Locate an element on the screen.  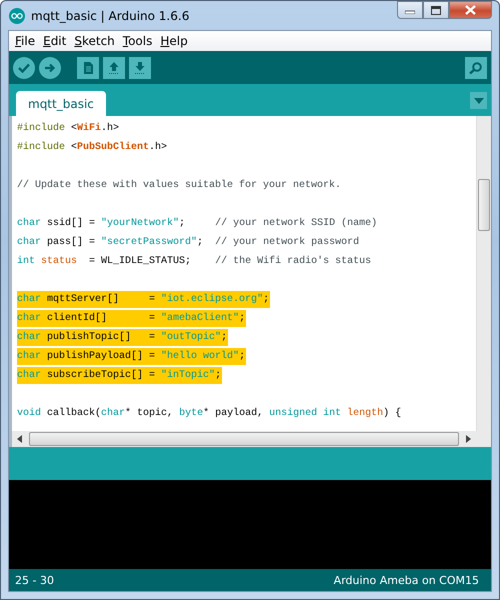
document-icon is located at coordinates (88, 67).